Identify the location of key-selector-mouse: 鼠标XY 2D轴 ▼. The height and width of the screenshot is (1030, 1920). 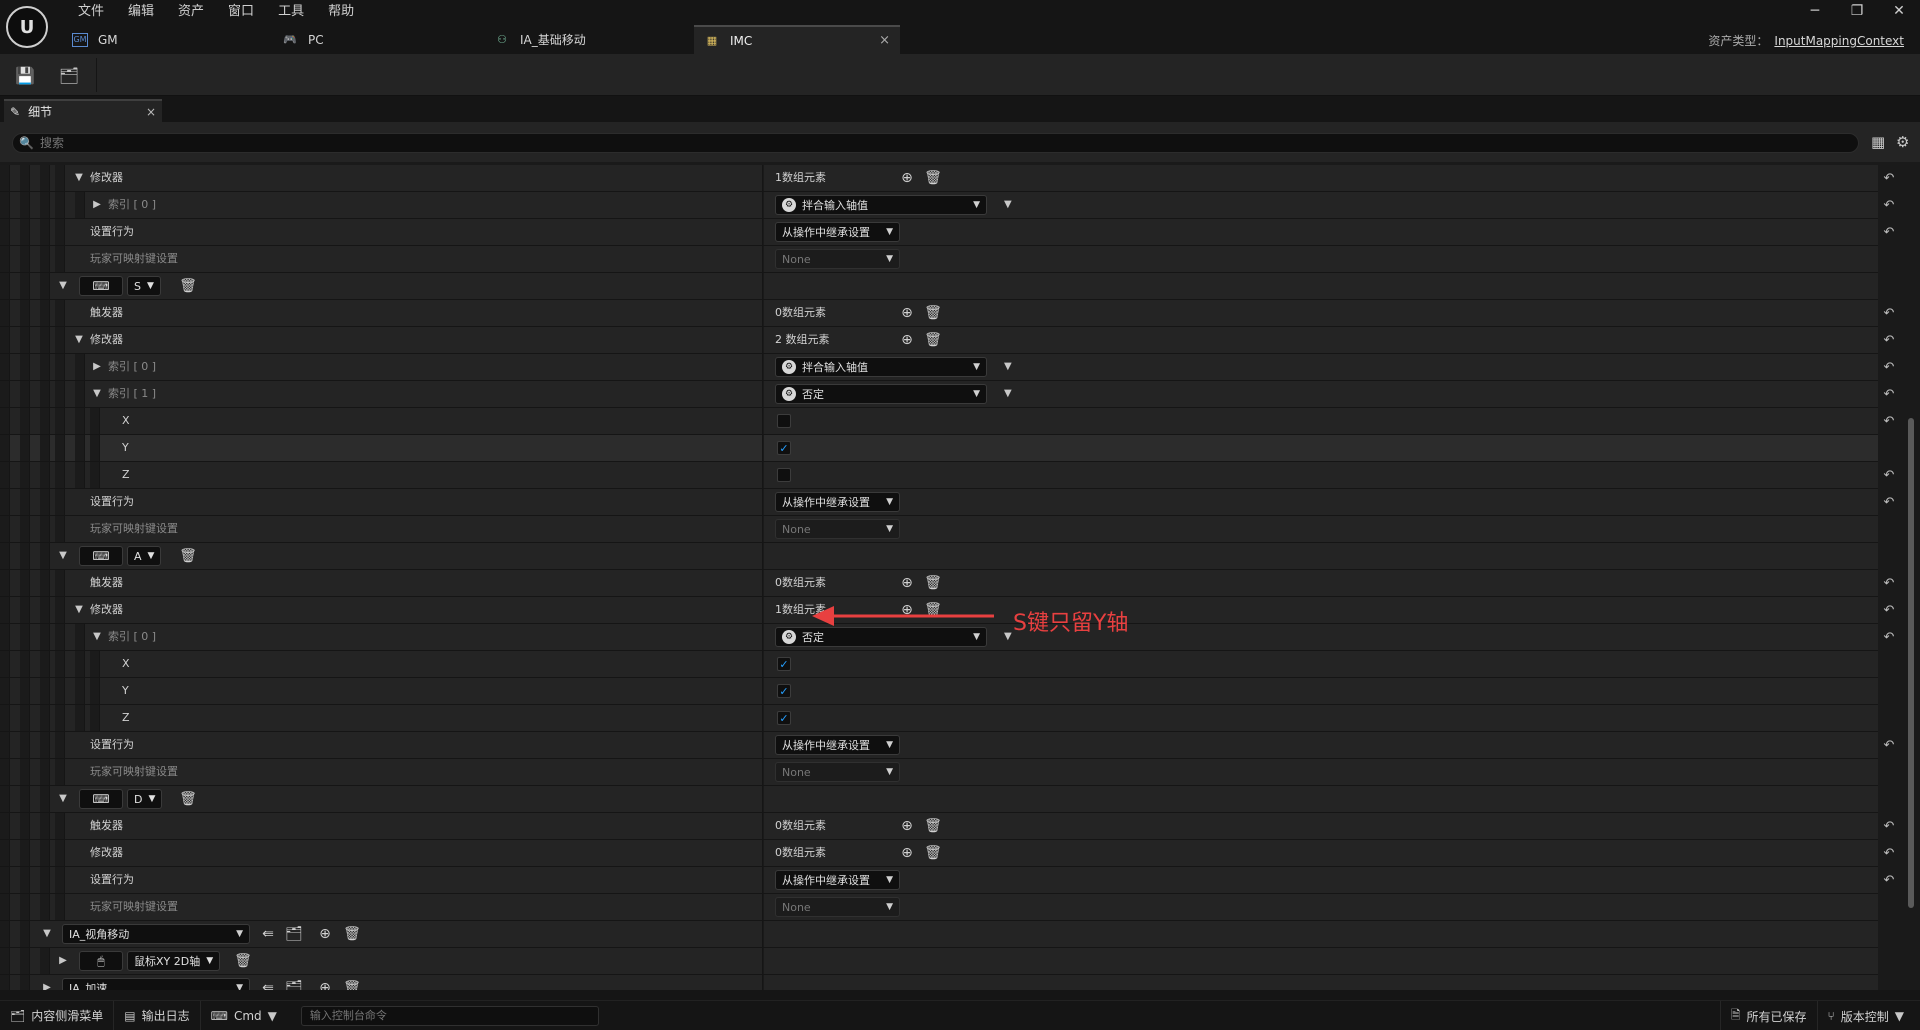
(174, 961).